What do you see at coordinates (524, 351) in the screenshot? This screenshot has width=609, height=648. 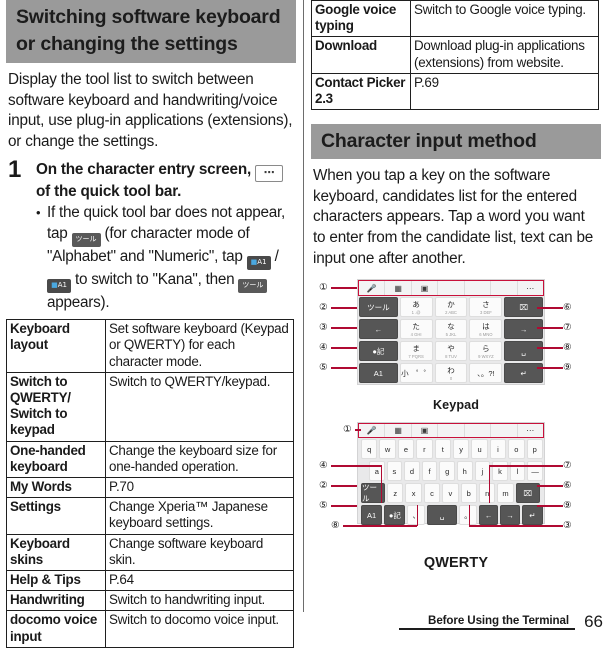 I see `keypad-key: ␣` at bounding box center [524, 351].